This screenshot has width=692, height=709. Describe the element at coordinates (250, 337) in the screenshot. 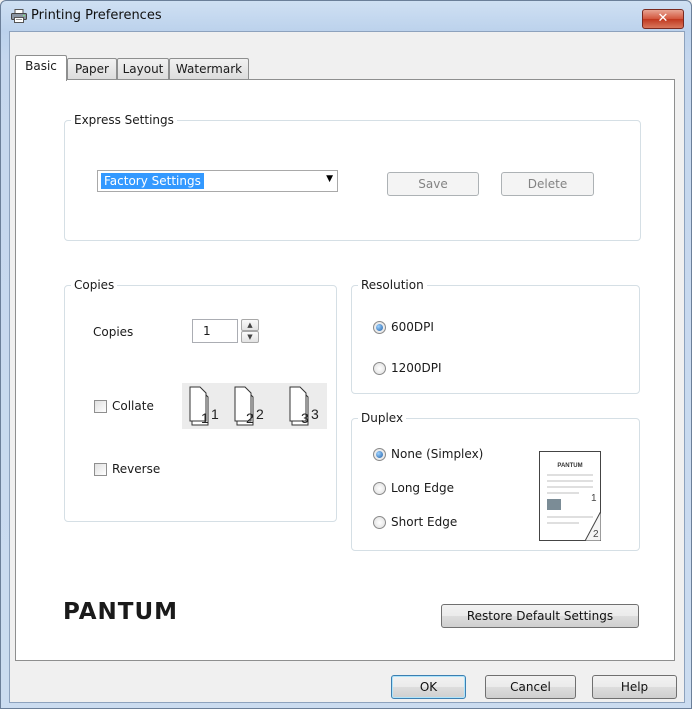

I see `spin-down-icon: ▼` at that location.